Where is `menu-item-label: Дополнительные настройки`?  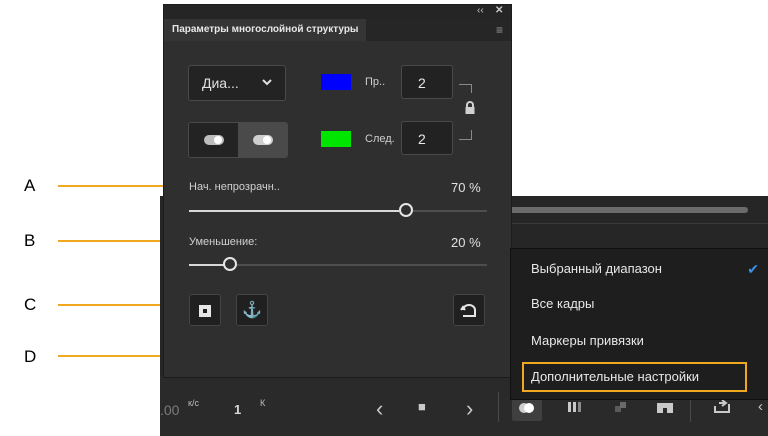
menu-item-label: Дополнительные настройки is located at coordinates (615, 376).